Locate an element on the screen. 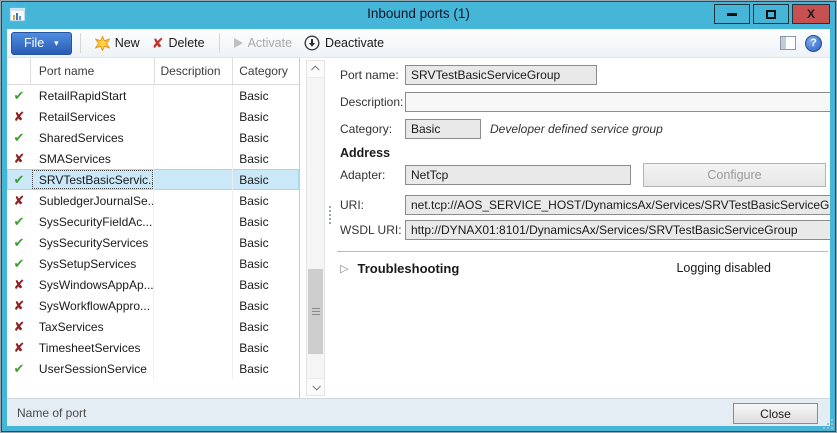 This screenshot has height=433, width=837. troubleshooting-label: Troubleshooting is located at coordinates (408, 268).